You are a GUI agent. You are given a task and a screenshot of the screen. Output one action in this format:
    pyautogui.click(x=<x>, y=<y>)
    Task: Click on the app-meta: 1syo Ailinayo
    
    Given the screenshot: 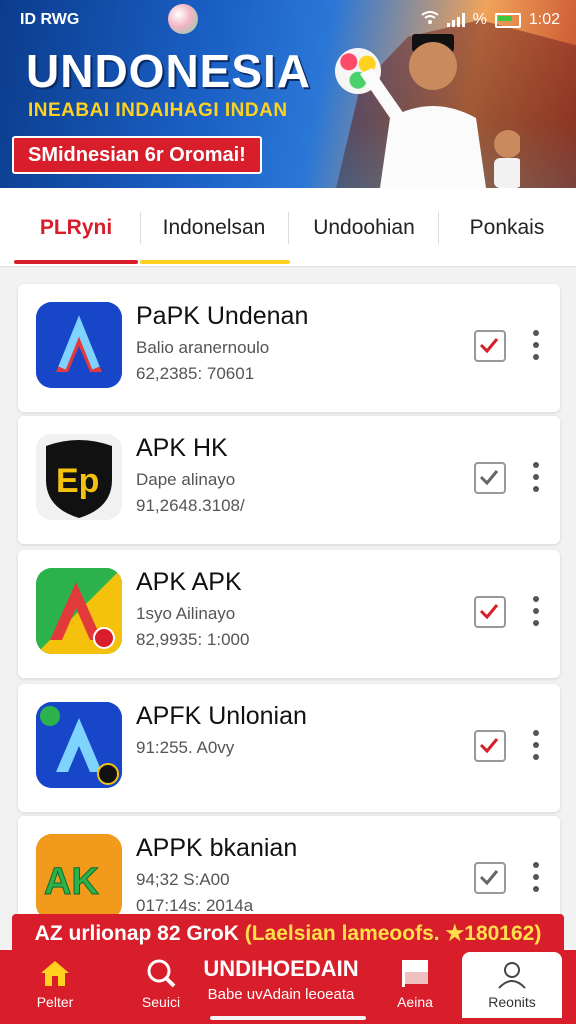 What is the action you would take?
    pyautogui.click(x=186, y=613)
    